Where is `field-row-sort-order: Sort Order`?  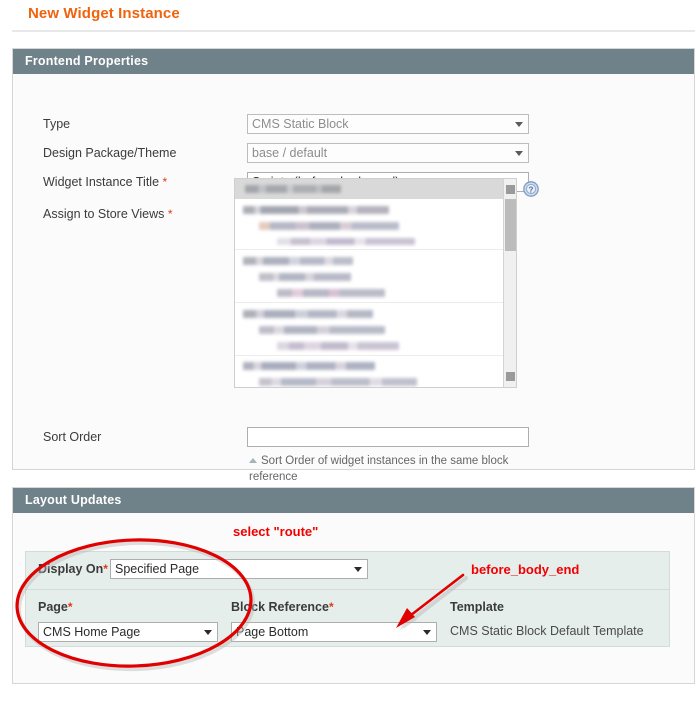 field-row-sort-order: Sort Order is located at coordinates (353, 440).